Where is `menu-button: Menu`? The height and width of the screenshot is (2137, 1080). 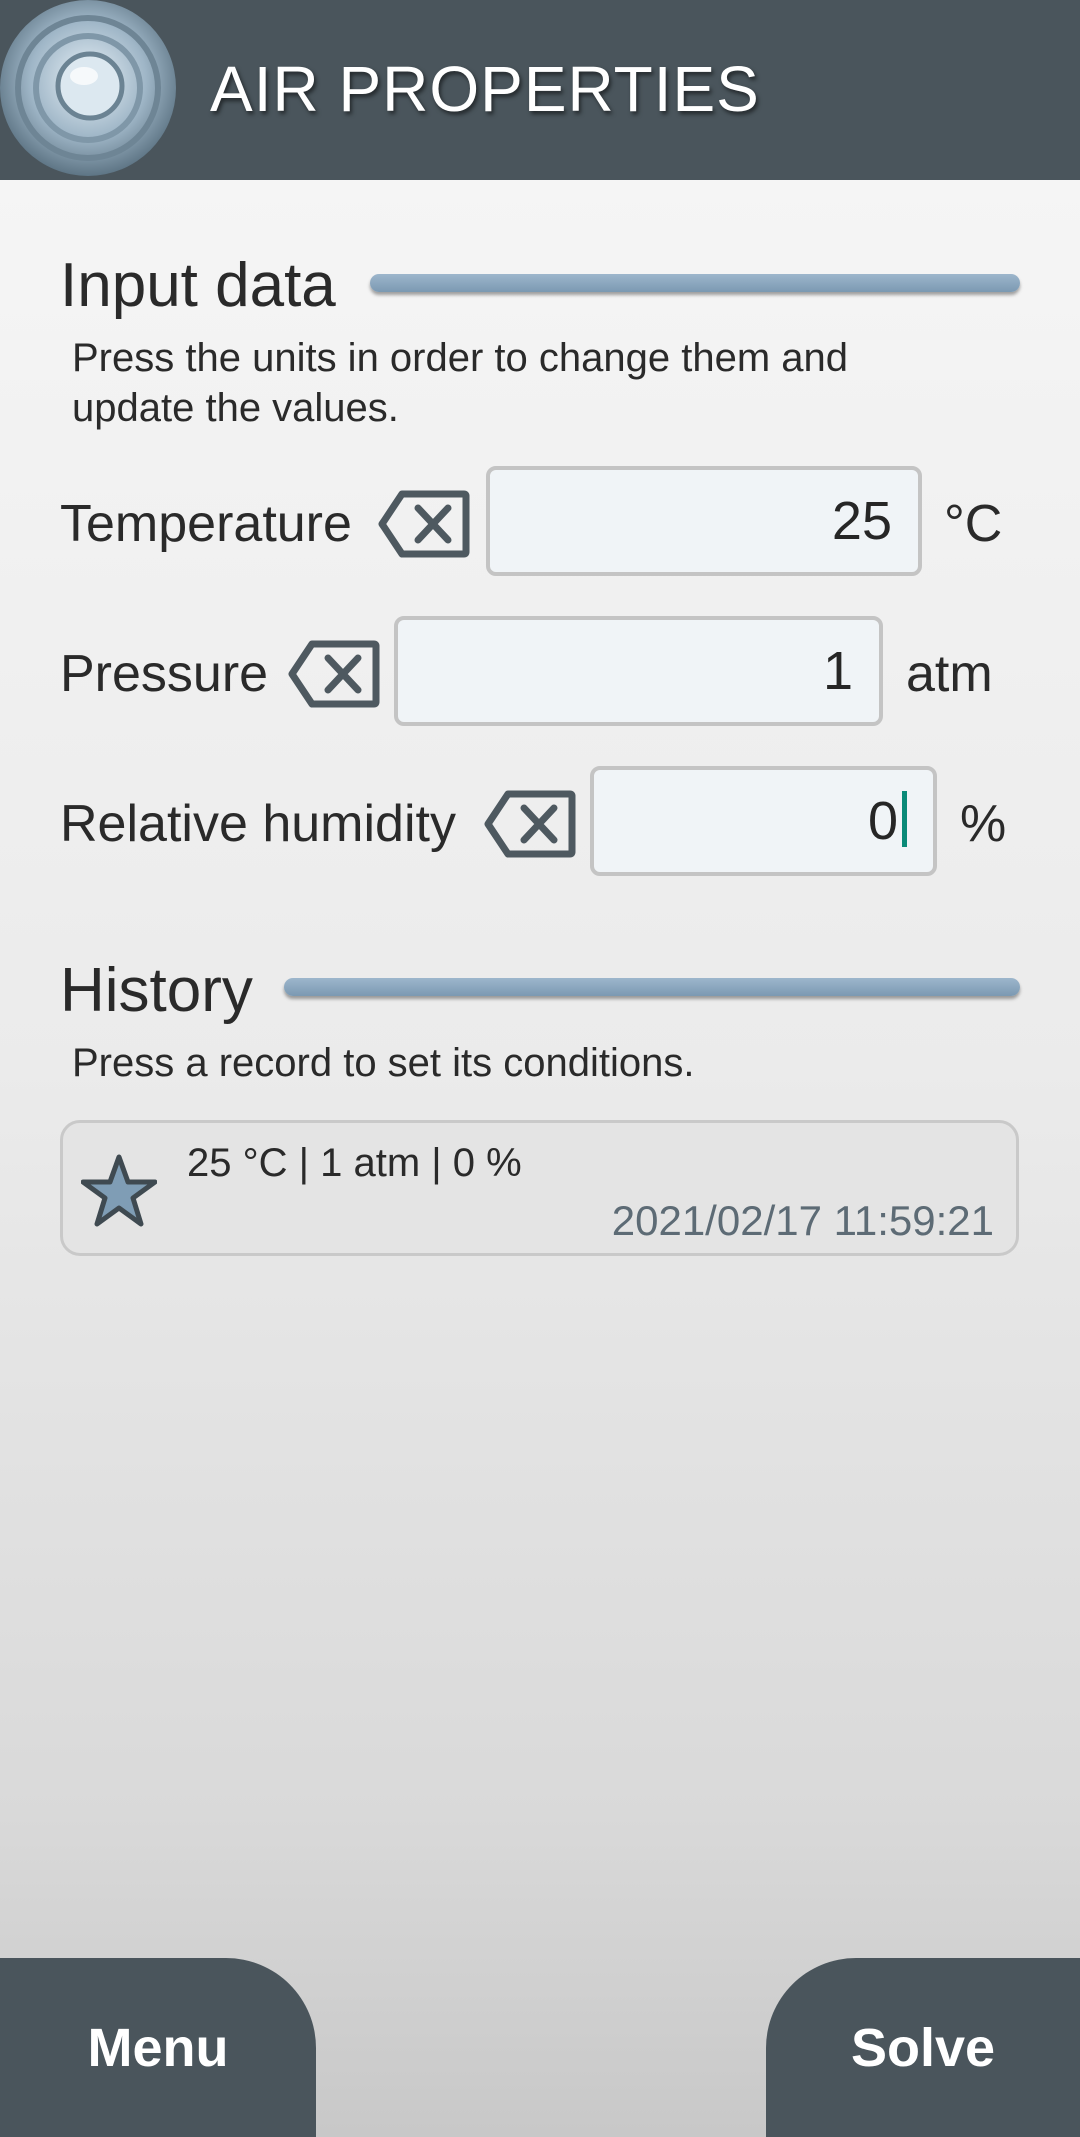 menu-button: Menu is located at coordinates (158, 2047).